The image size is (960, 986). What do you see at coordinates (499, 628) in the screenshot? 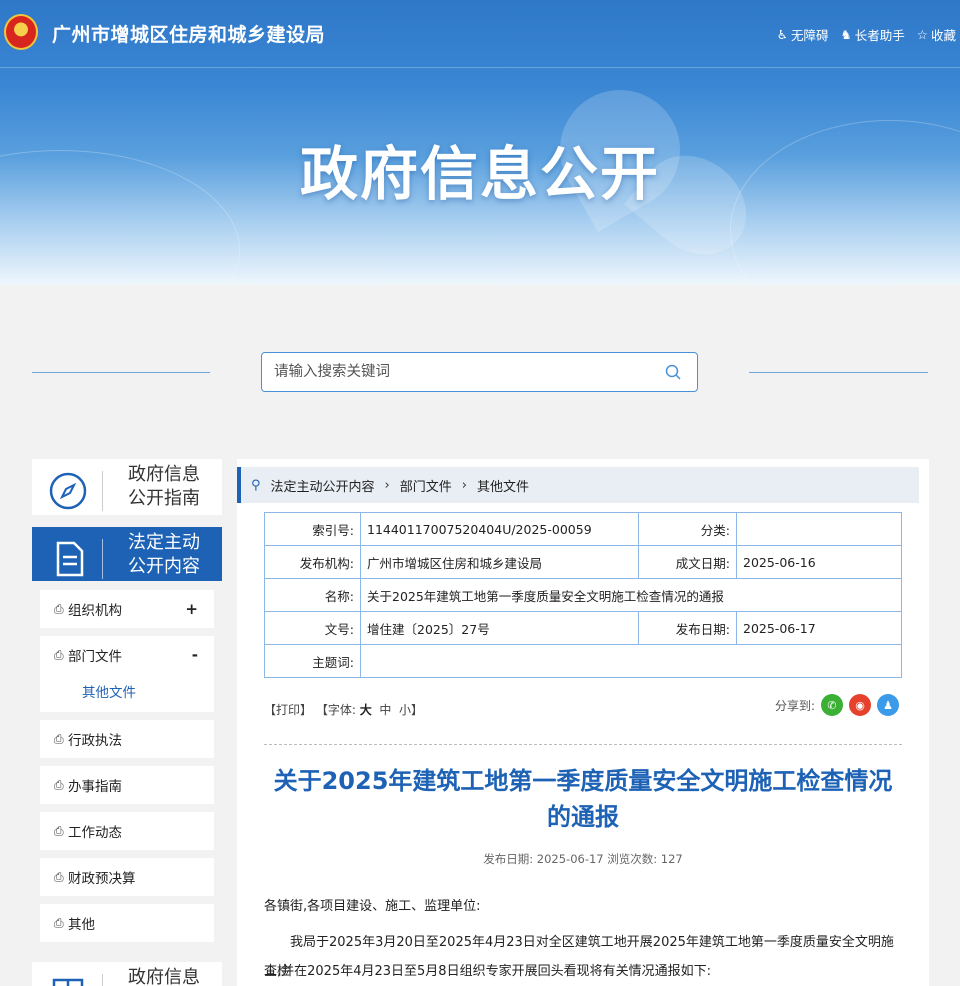
I see `meta-value: 增住建〔2025〕27号` at bounding box center [499, 628].